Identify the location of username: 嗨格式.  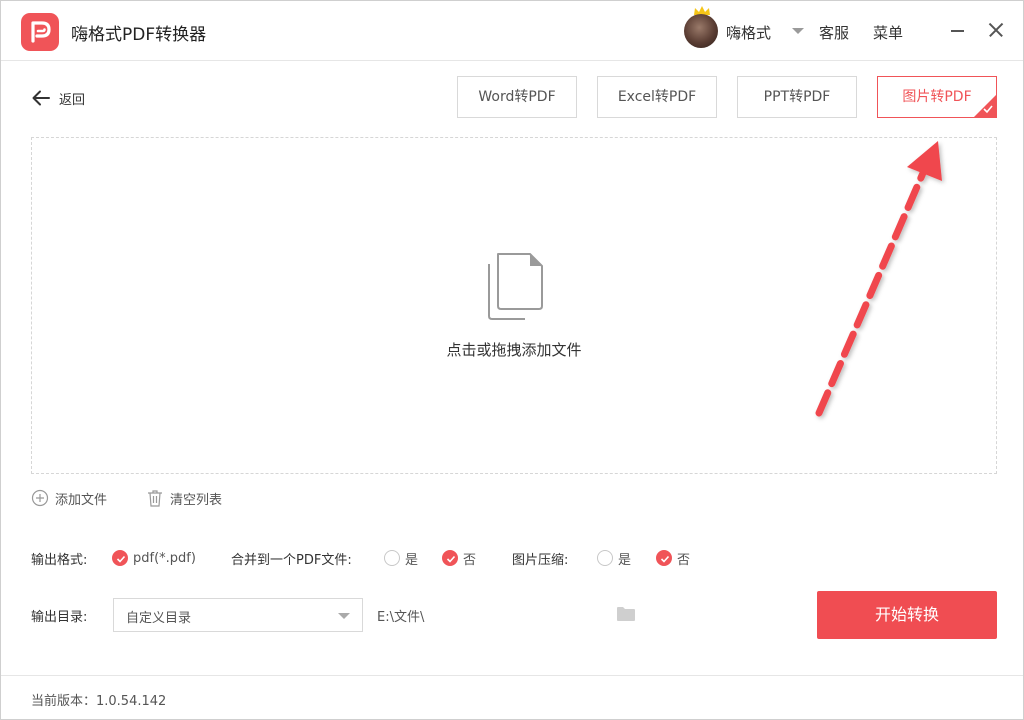
(748, 32).